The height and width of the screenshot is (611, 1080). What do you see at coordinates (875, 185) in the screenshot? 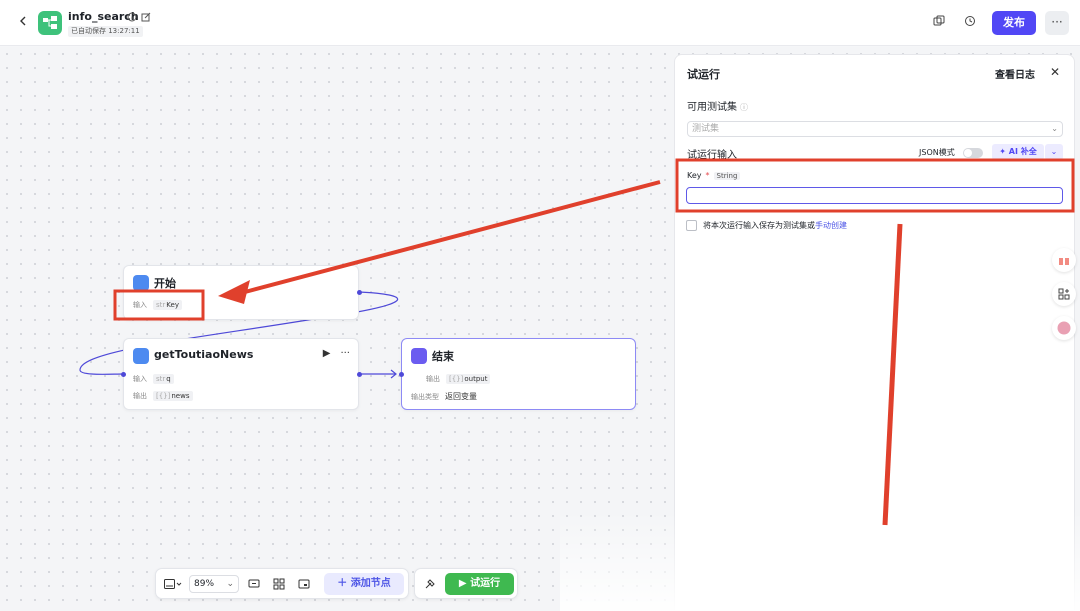
I see `highlight-box-key-input` at bounding box center [875, 185].